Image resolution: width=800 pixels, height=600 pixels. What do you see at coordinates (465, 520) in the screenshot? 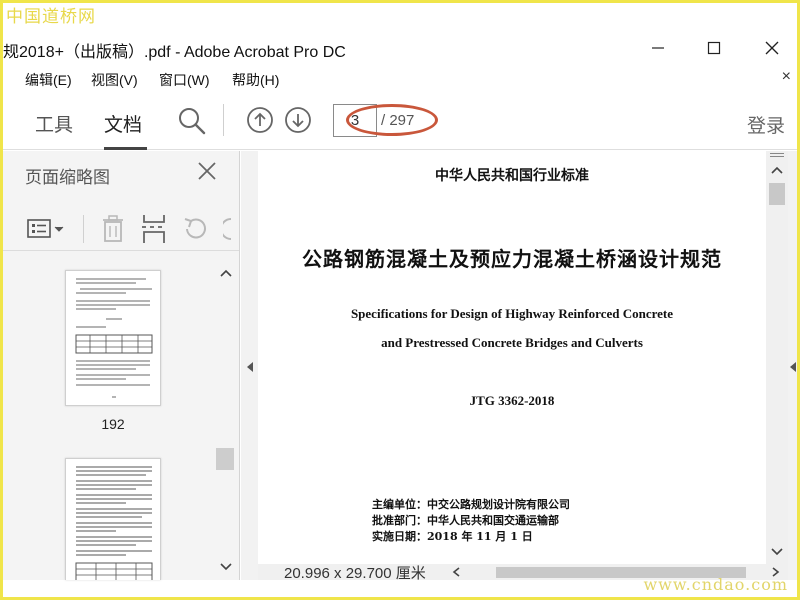
I see `doc-approving-dept: 批准部门：中华人民共和国交通运输部` at bounding box center [465, 520].